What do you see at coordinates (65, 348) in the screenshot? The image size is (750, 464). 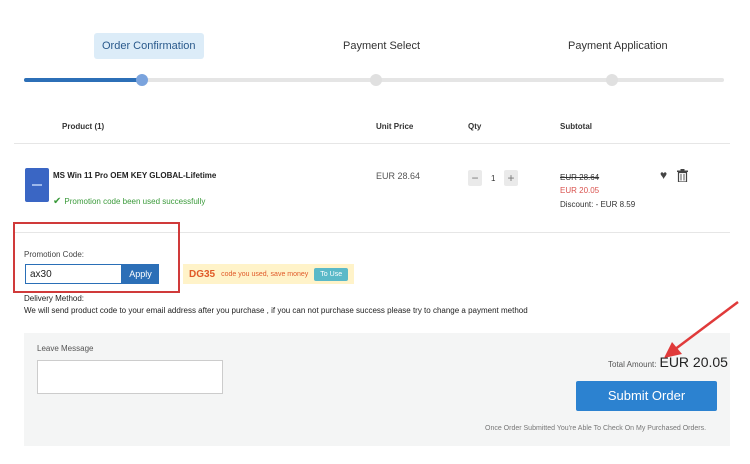 I see `leave-message-label: Leave Message` at bounding box center [65, 348].